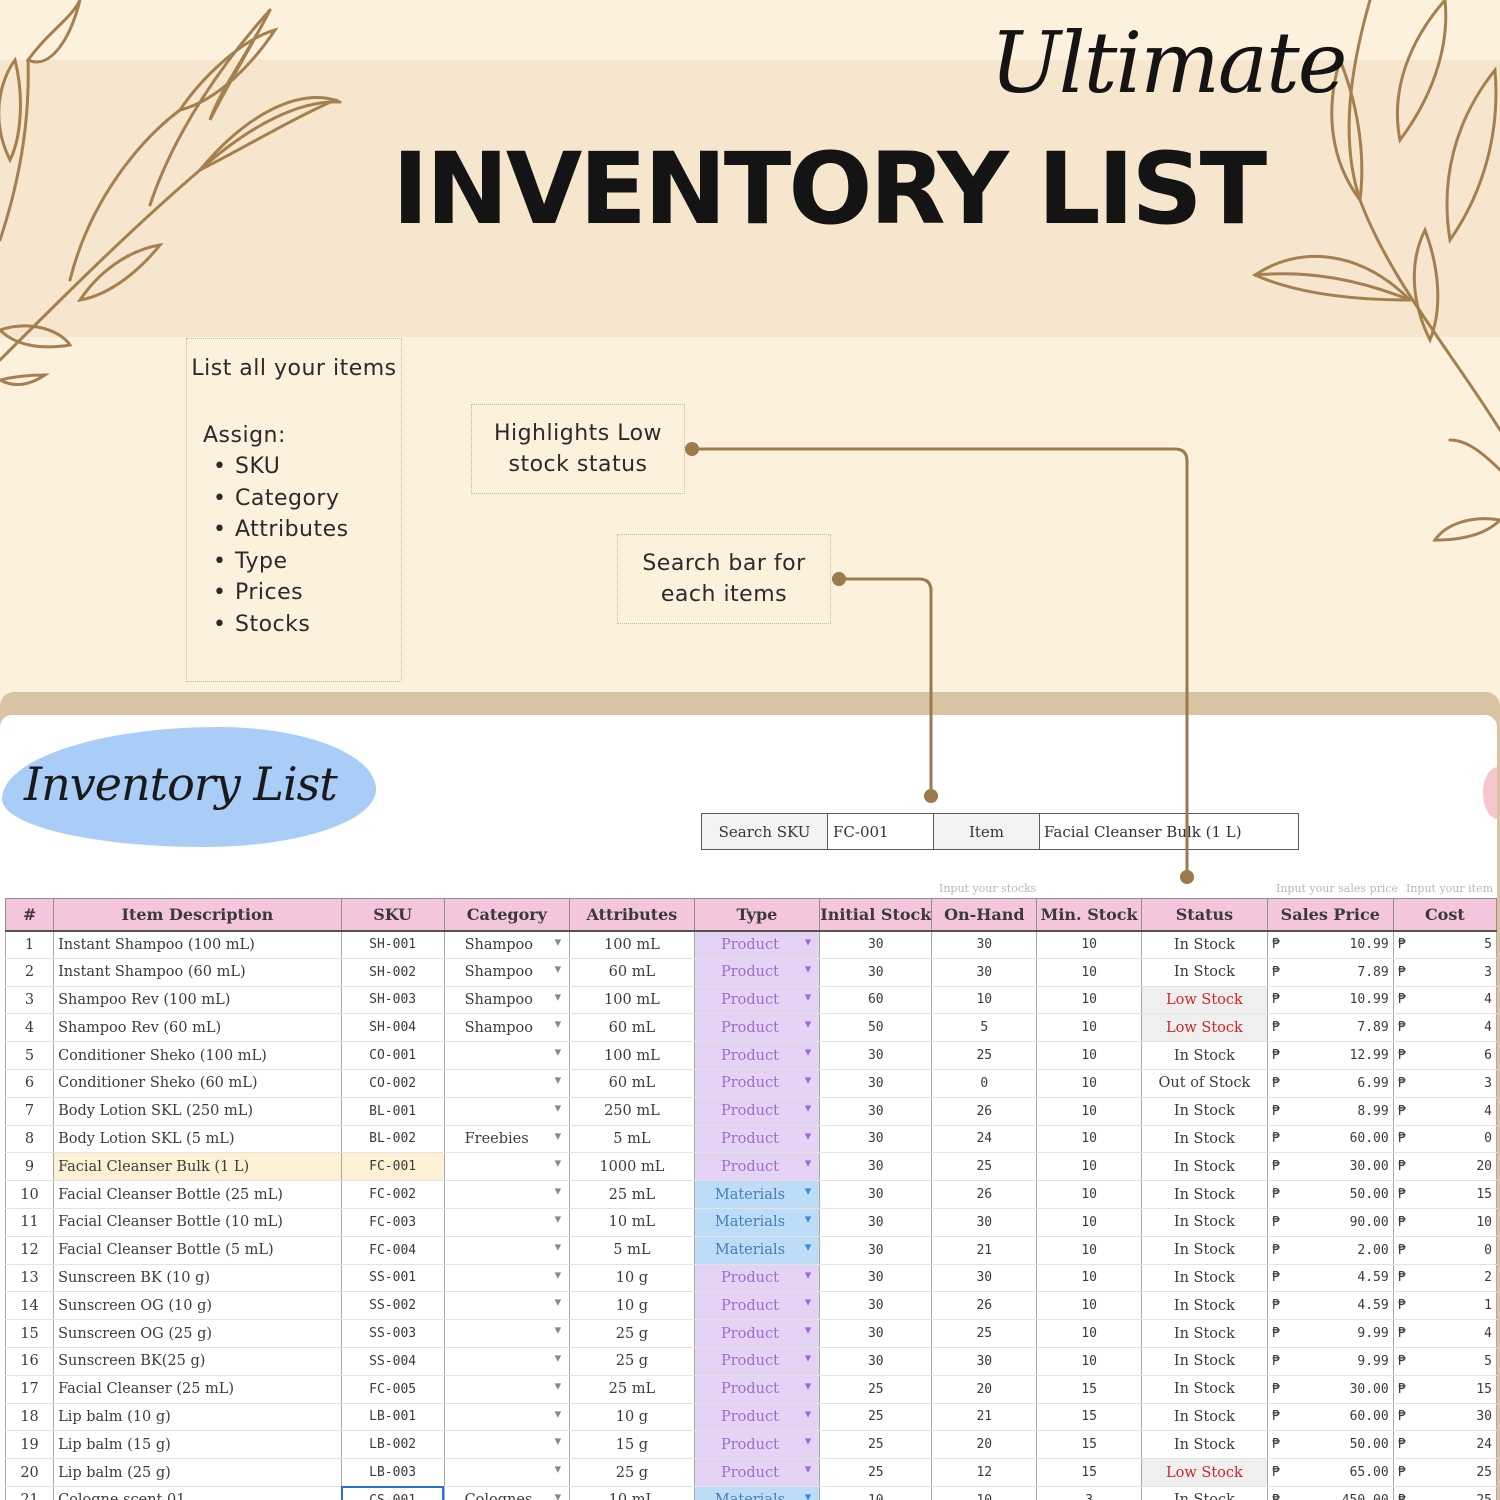 The image size is (1500, 1500). I want to click on cell-sales-price: ₱ 450.00, so click(1330, 1493).